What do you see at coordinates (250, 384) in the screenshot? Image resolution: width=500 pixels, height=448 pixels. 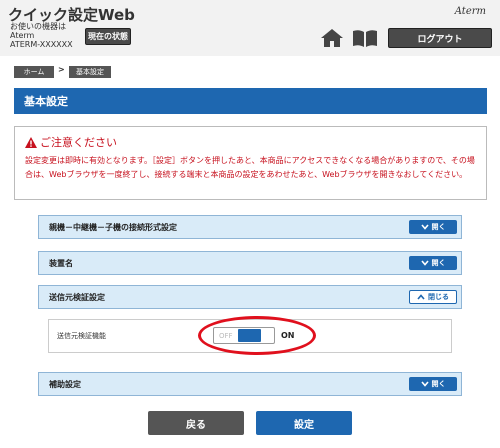 I see `section-auxiliary: 補助設定 開く` at bounding box center [250, 384].